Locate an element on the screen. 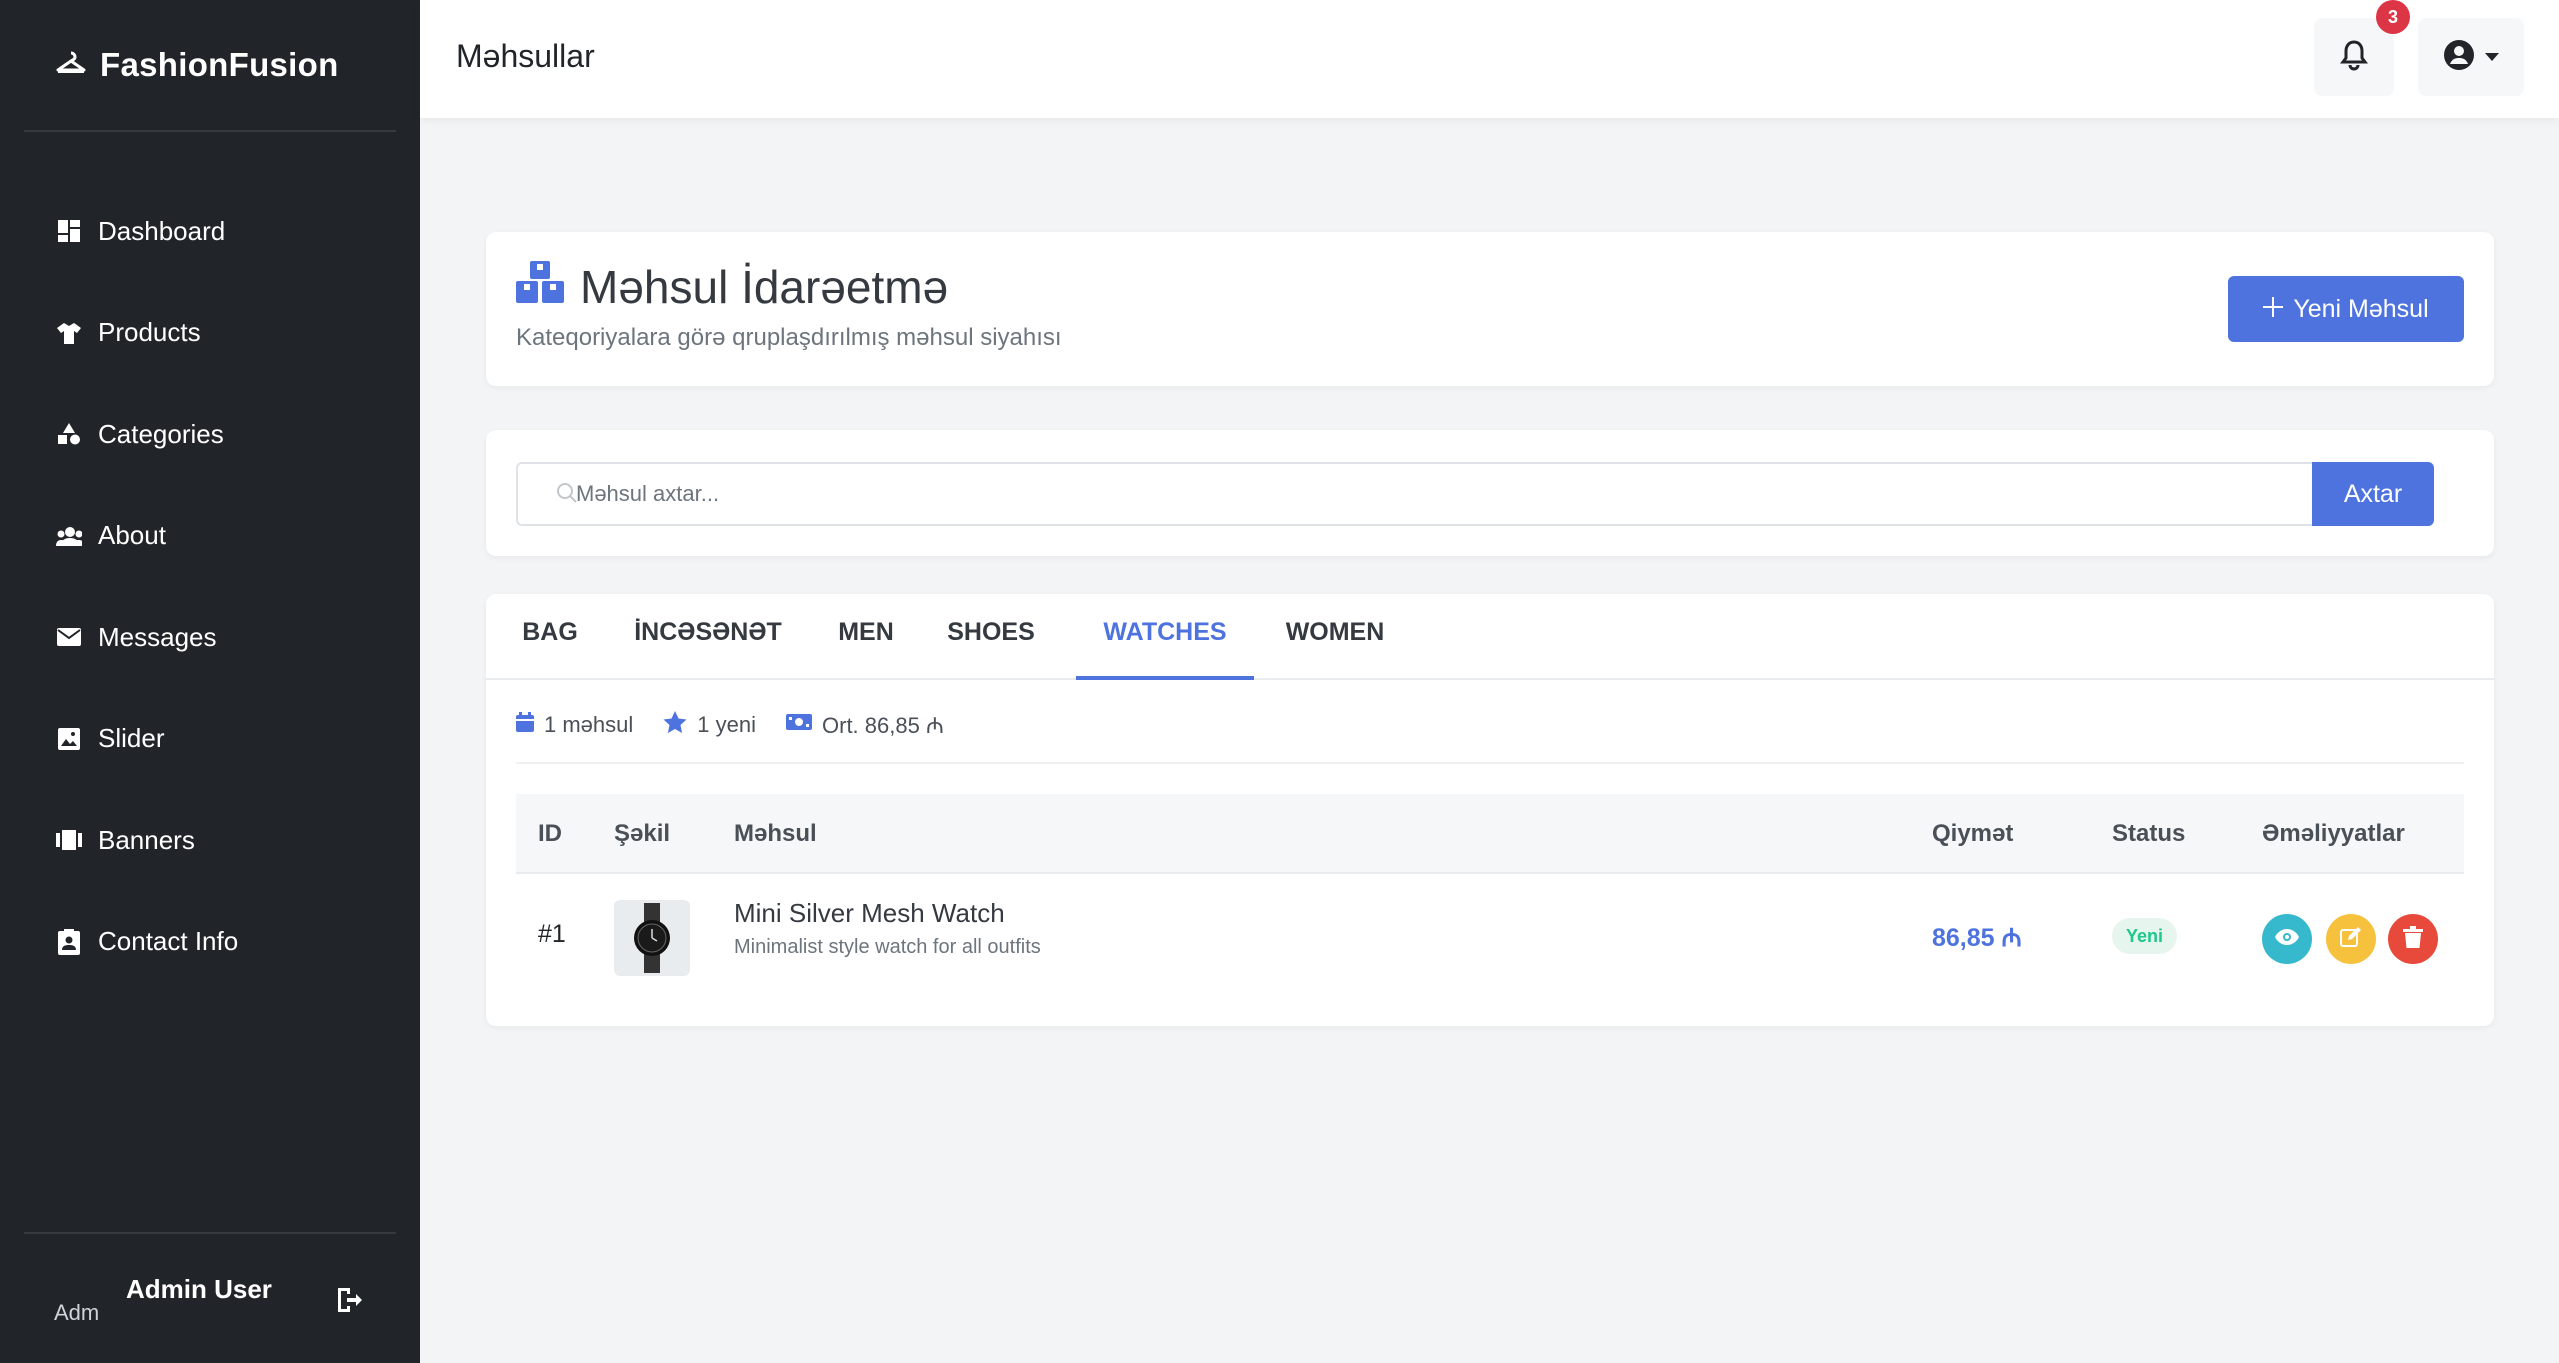 This screenshot has height=1363, width=2559. tab-bag: BAG is located at coordinates (550, 637).